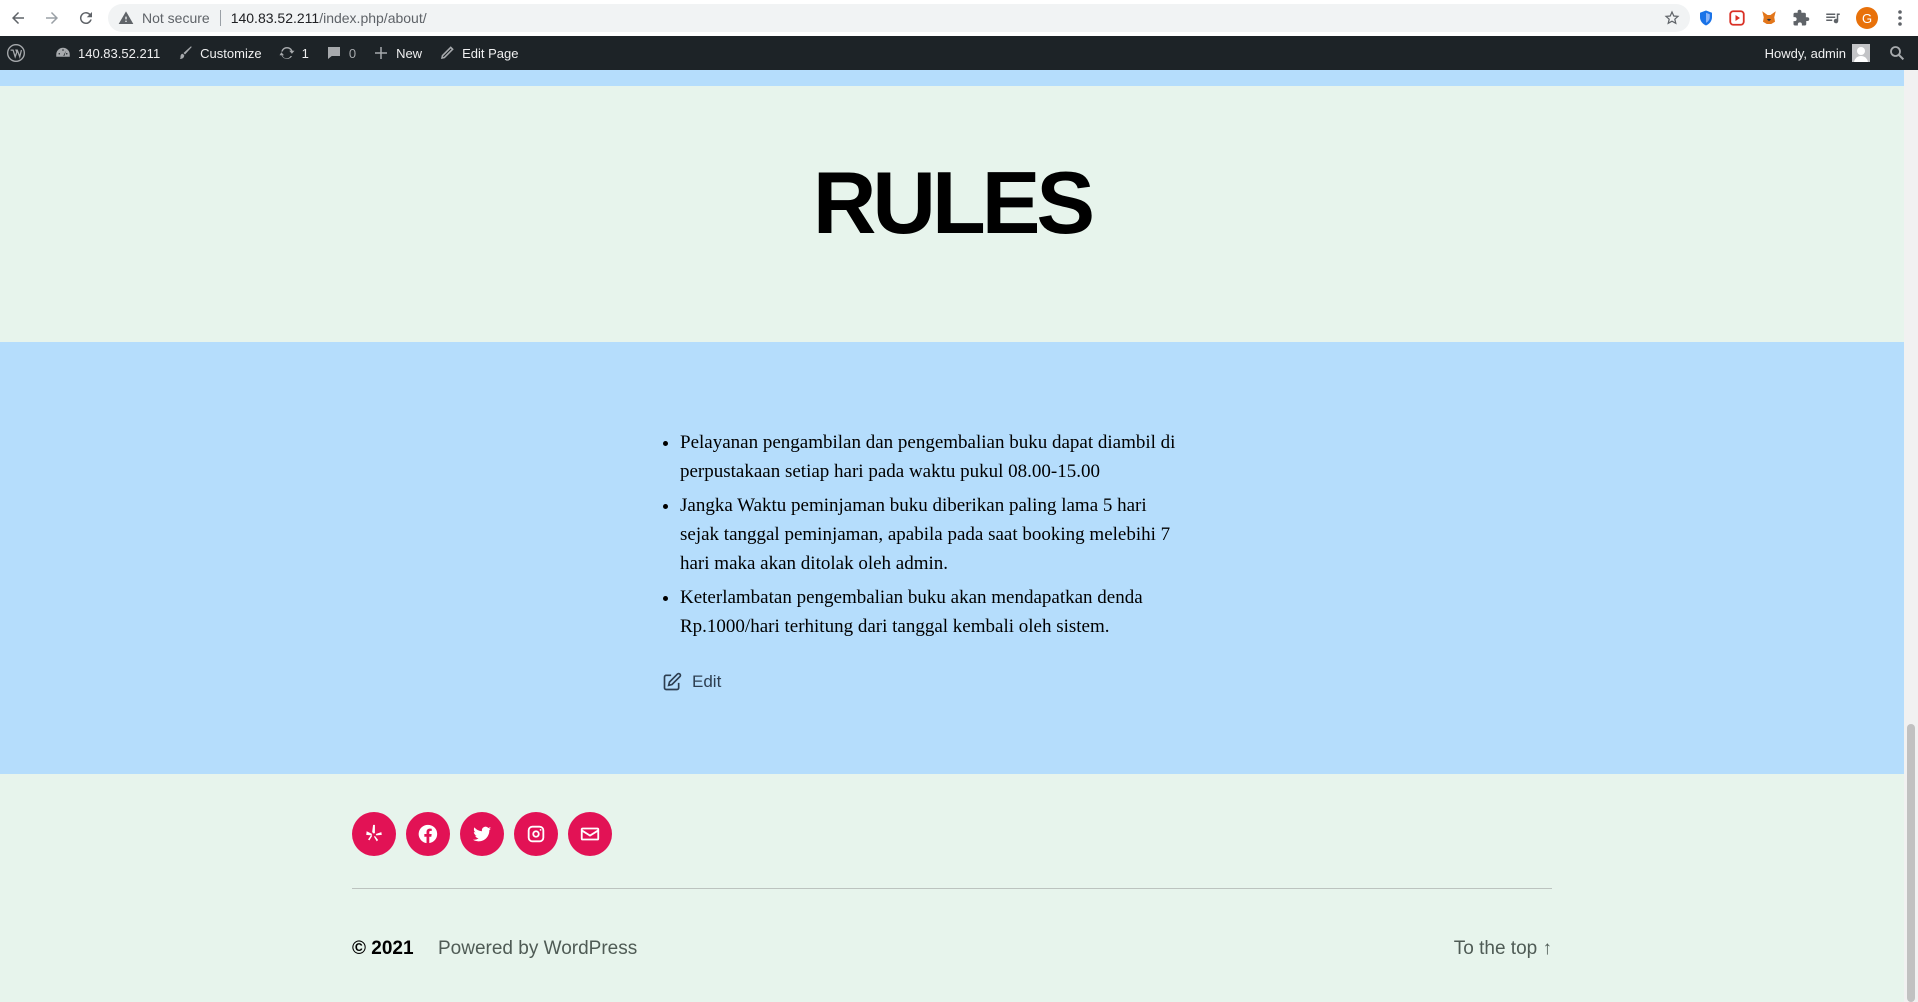 The height and width of the screenshot is (1002, 1918). I want to click on instagram-icon, so click(536, 834).